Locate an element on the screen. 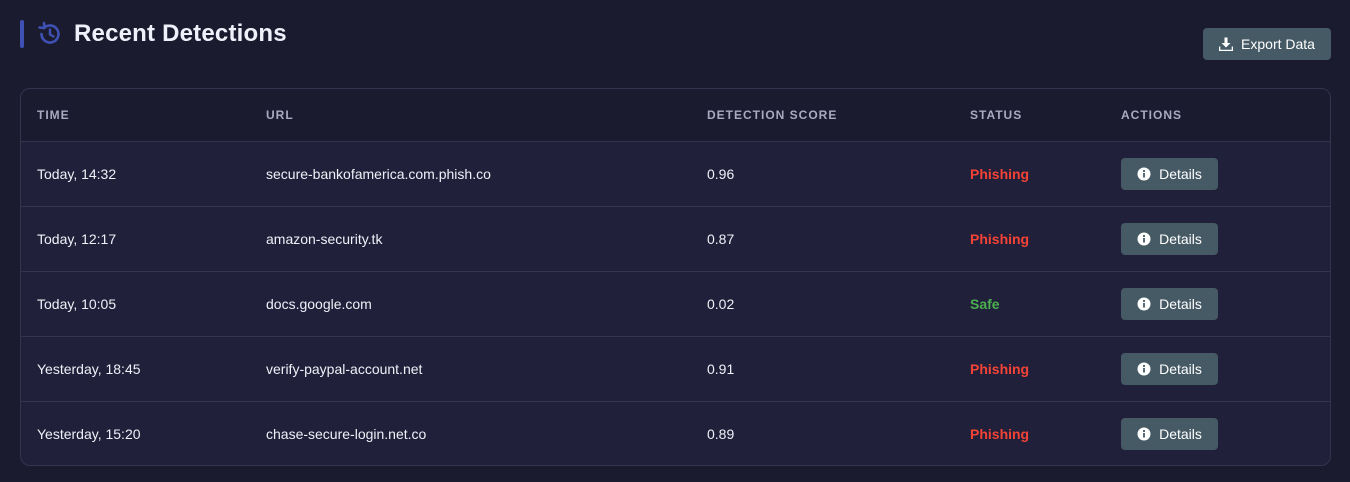 Image resolution: width=1350 pixels, height=482 pixels. time-cell: Yesterday, 15:20 is located at coordinates (89, 433).